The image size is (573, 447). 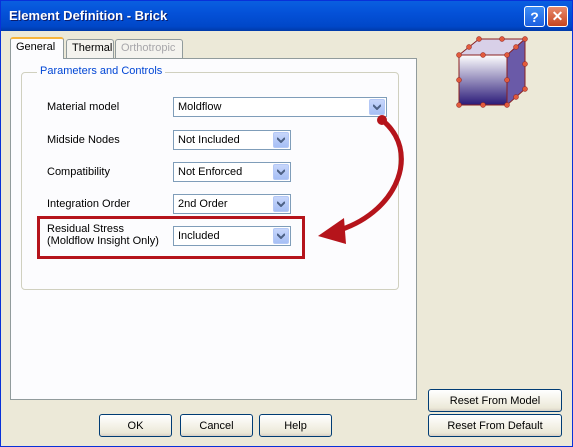 What do you see at coordinates (280, 107) in the screenshot?
I see `material-model-select: Moldflow` at bounding box center [280, 107].